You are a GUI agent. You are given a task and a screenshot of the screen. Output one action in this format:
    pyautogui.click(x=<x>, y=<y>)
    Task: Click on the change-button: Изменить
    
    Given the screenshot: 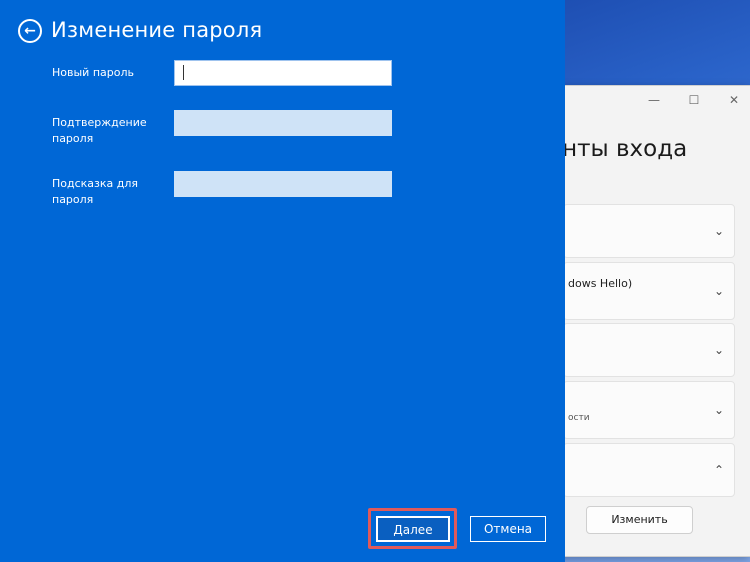 What is the action you would take?
    pyautogui.click(x=639, y=520)
    